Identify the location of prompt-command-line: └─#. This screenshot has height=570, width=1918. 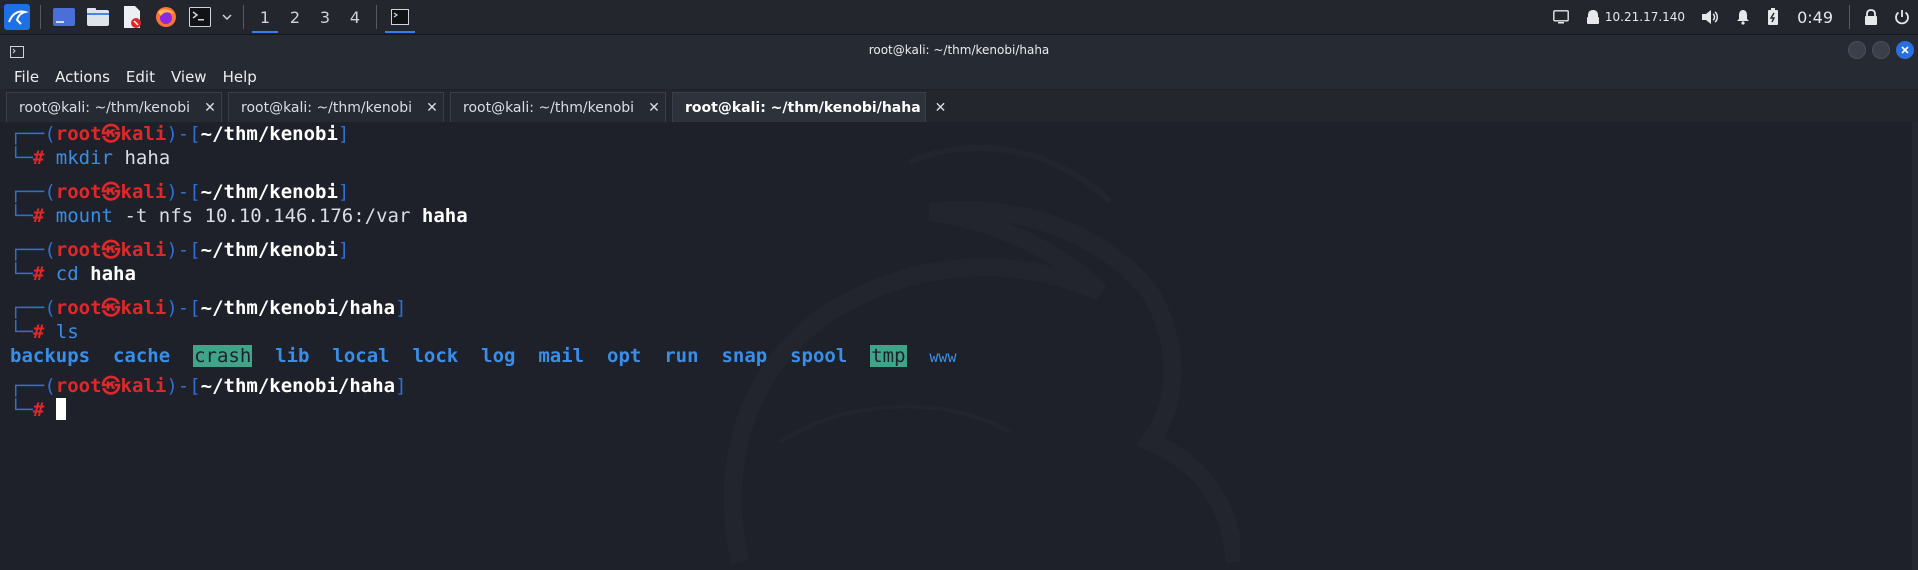
(38, 410).